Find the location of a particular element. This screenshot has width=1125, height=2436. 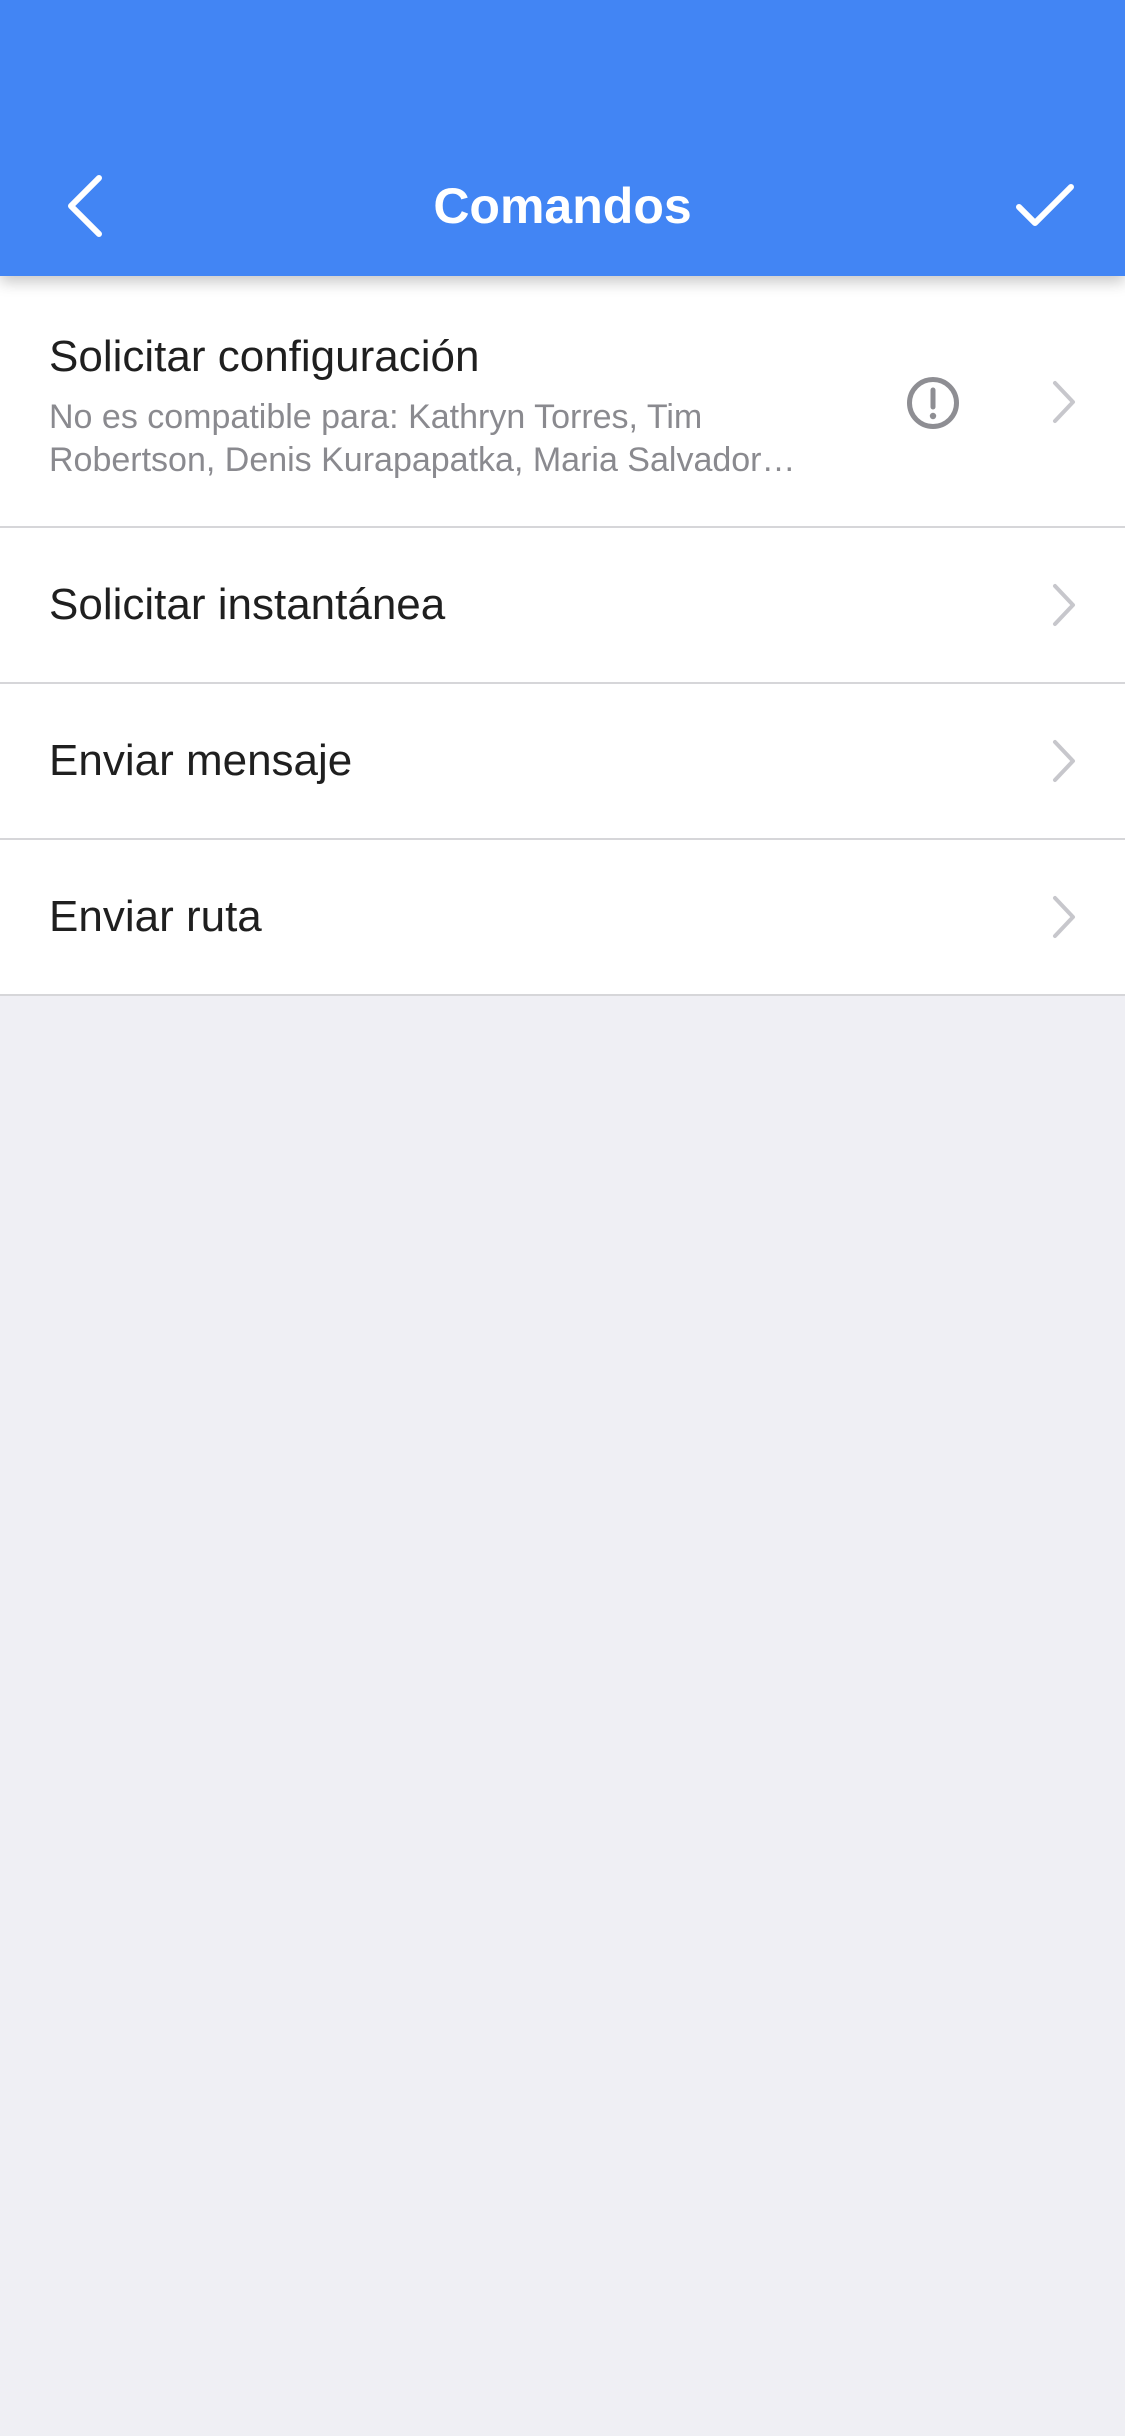

checkmark-icon is located at coordinates (1045, 205).